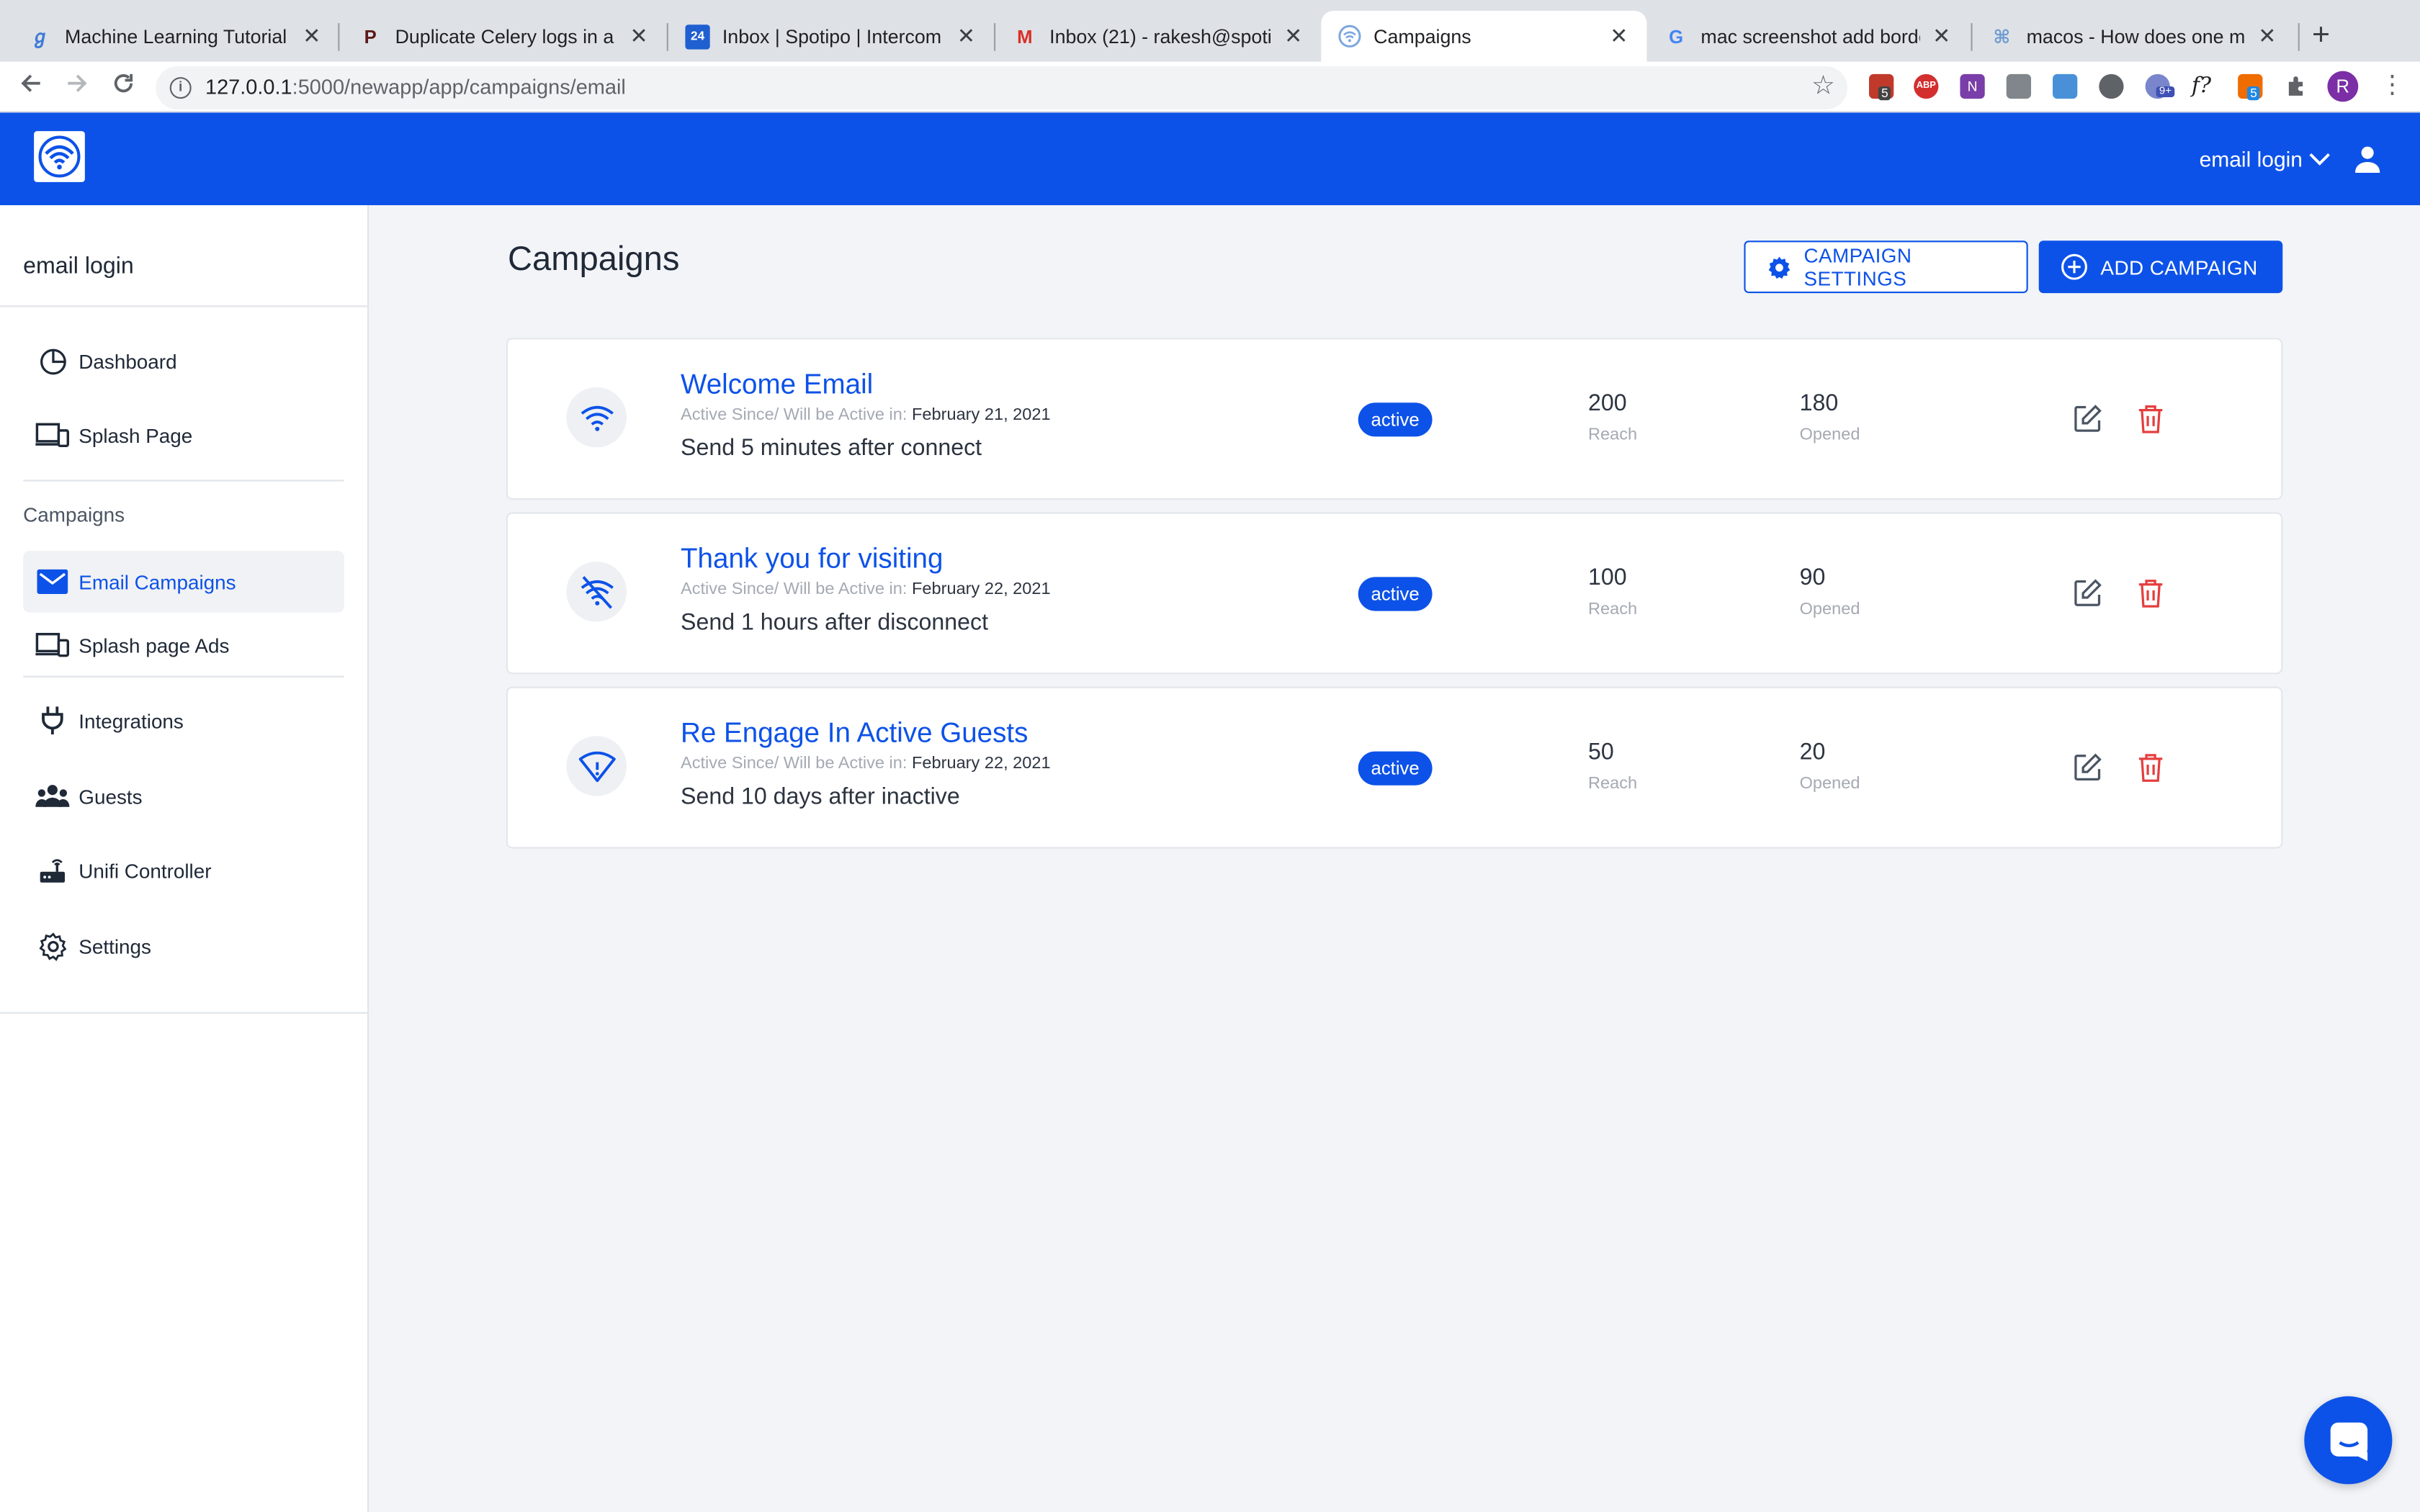  I want to click on wifi-alert-icon, so click(596, 766).